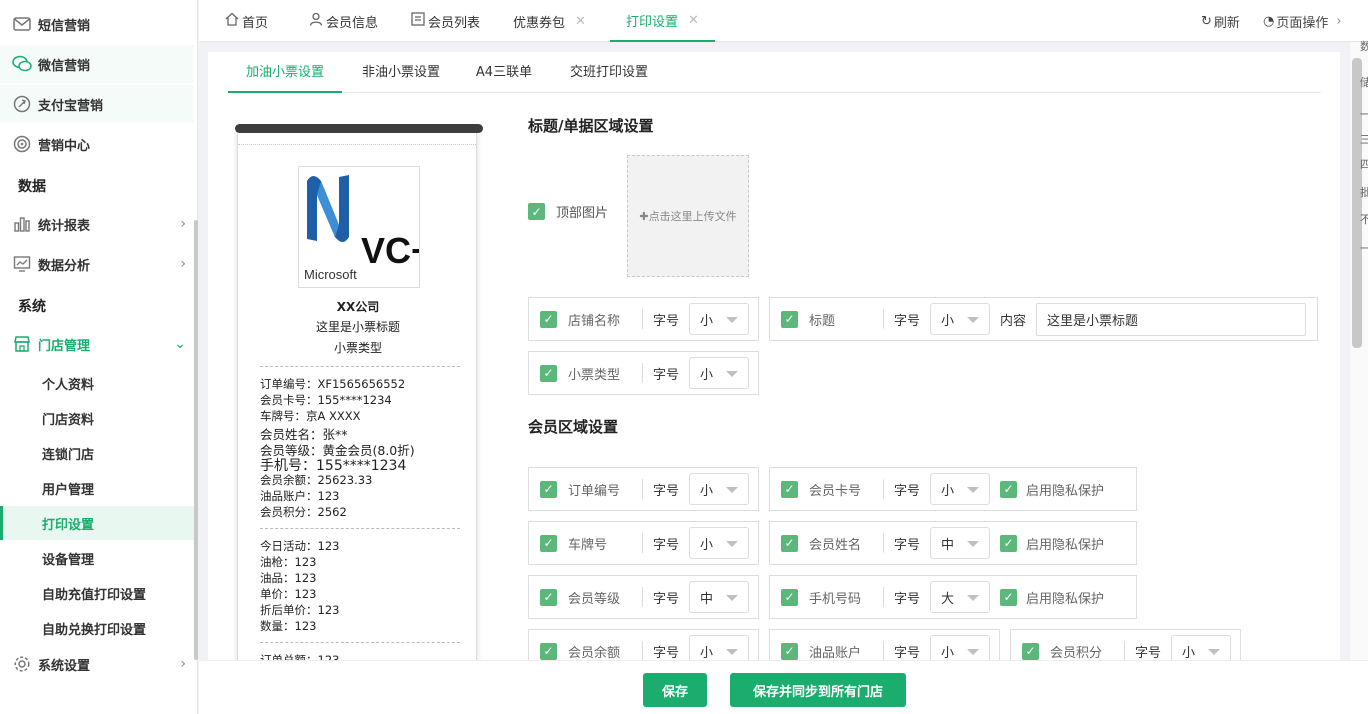 This screenshot has width=1368, height=714. I want to click on receipt-line: 油枪：123, so click(288, 562).